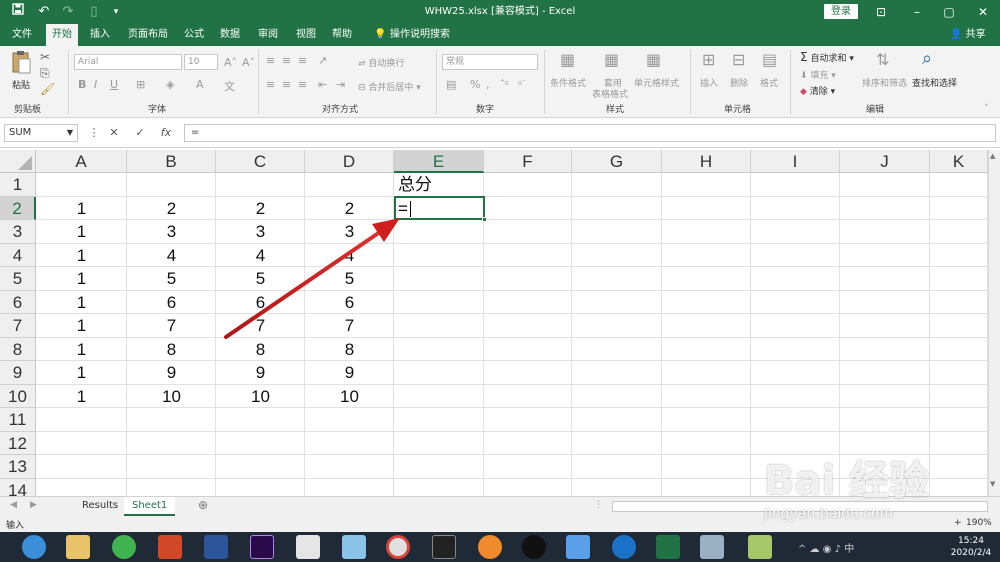 The height and width of the screenshot is (562, 1000). I want to click on autosum-button: Σ 自动求和 ▾, so click(827, 57).